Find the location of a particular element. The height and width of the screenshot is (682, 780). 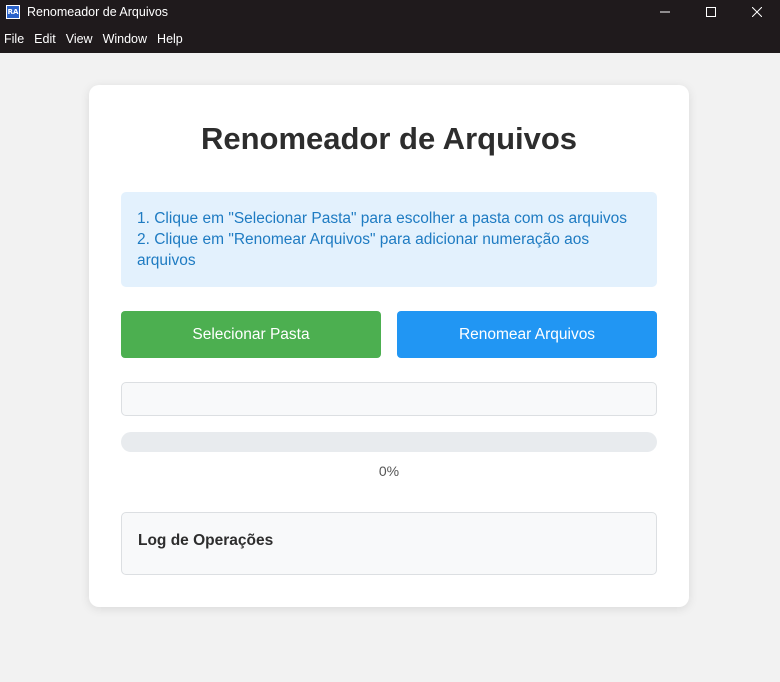

maximize-button is located at coordinates (711, 12).